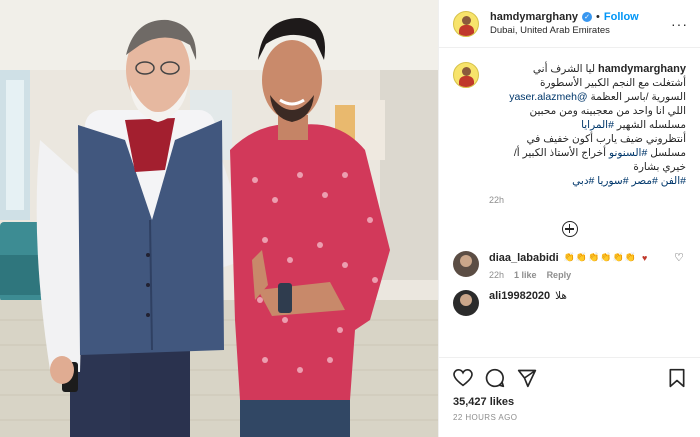 The height and width of the screenshot is (437, 700). I want to click on caption-line: ليا الشرف أني, so click(564, 69).